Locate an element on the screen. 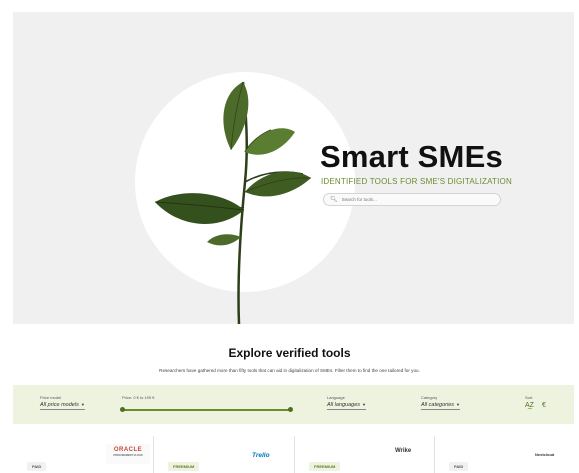 The width and height of the screenshot is (579, 473). plant-illustration is located at coordinates (233, 202).